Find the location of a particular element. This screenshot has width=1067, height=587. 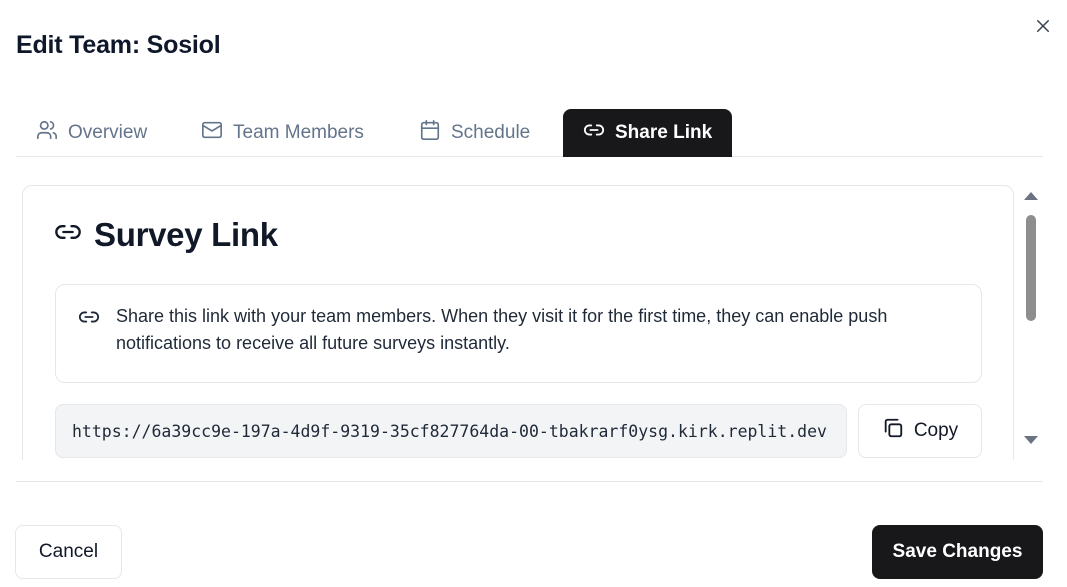

calendar-icon is located at coordinates (430, 133).